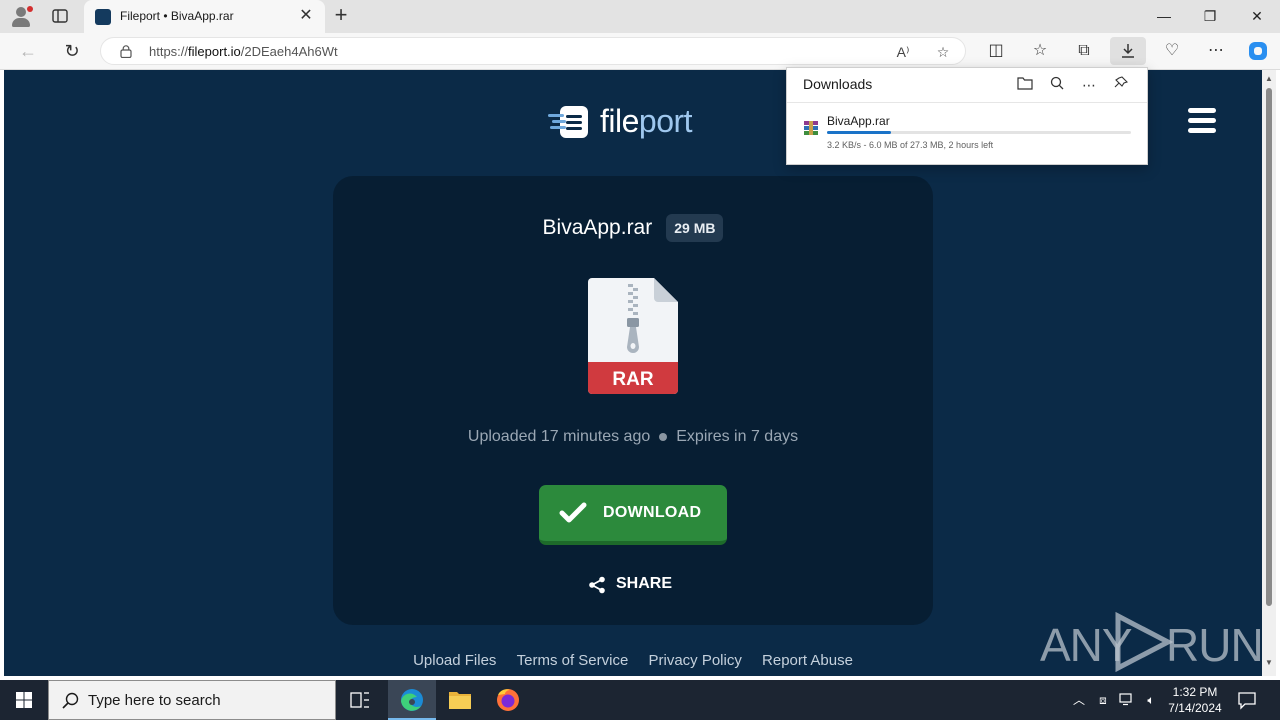 This screenshot has height=725, width=1280. Describe the element at coordinates (1121, 85) in the screenshot. I see `pin-icon` at that location.